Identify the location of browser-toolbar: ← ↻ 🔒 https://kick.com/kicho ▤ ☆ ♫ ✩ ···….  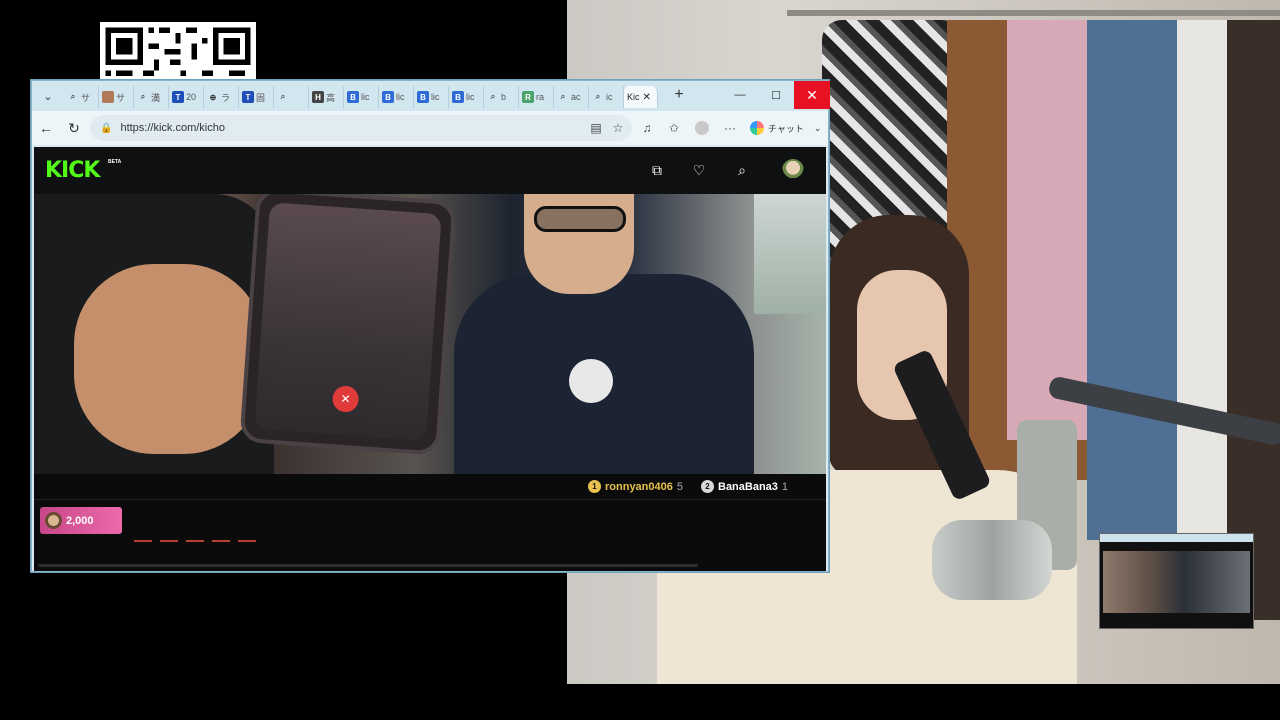
(430, 128).